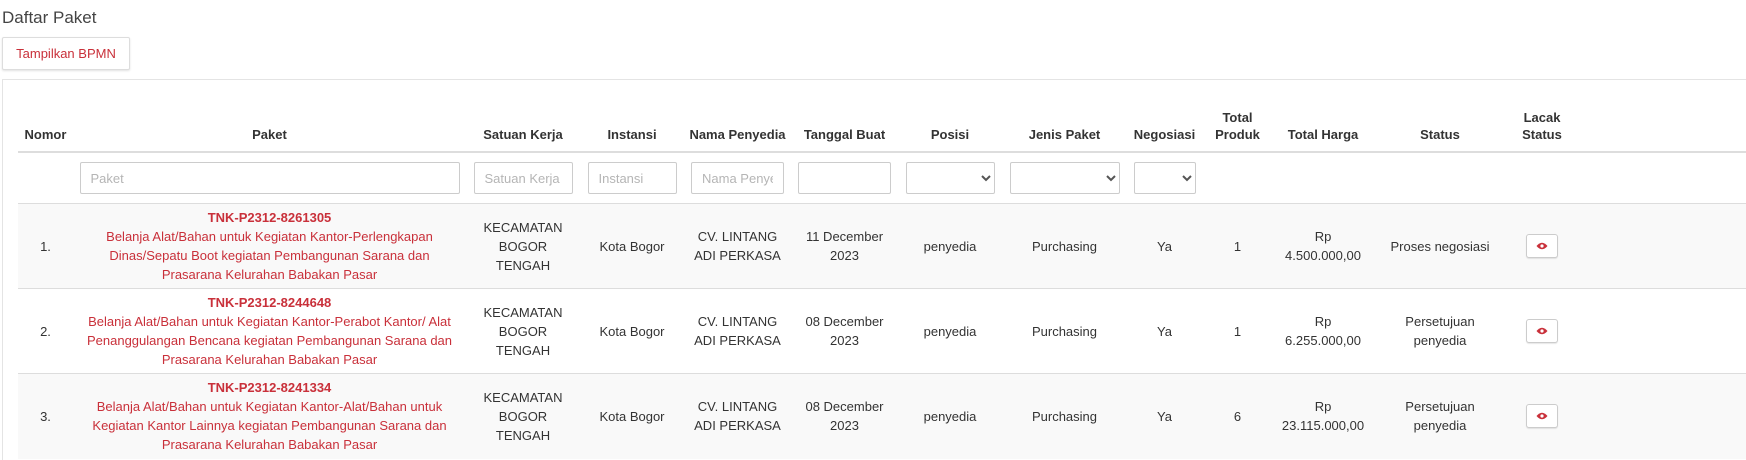  What do you see at coordinates (45, 128) in the screenshot?
I see `col-header-nomor: Nomor` at bounding box center [45, 128].